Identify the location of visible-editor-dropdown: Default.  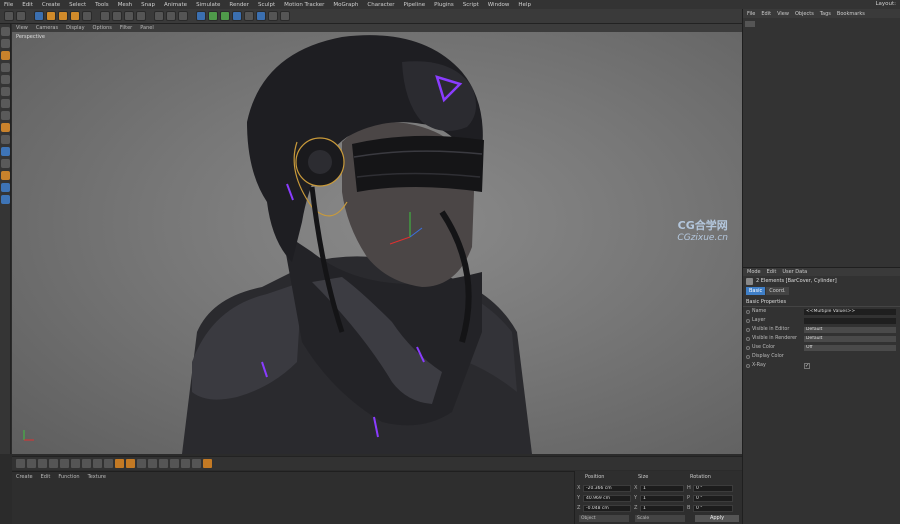
(850, 329).